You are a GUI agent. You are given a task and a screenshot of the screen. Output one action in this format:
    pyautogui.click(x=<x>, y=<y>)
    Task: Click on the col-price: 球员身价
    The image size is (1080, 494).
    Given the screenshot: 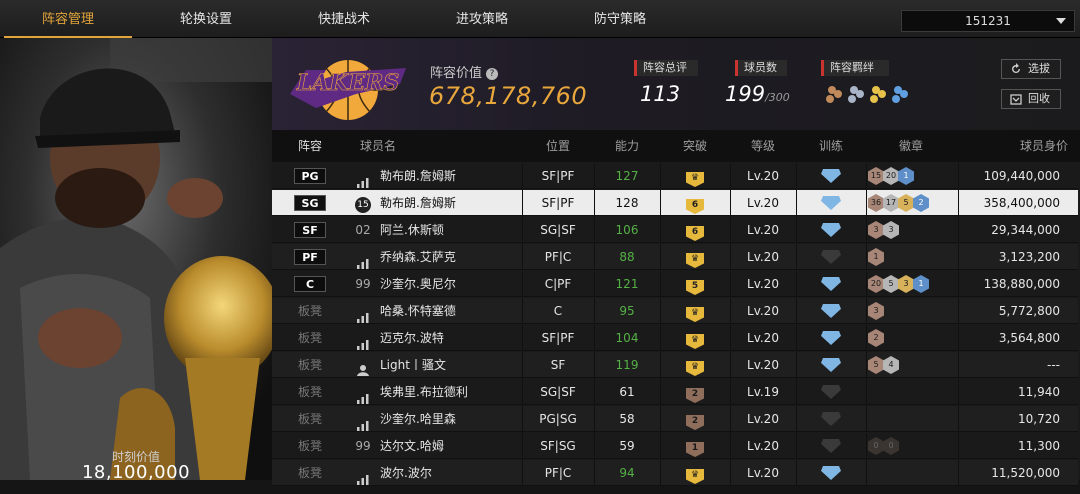 What is the action you would take?
    pyautogui.click(x=1013, y=146)
    